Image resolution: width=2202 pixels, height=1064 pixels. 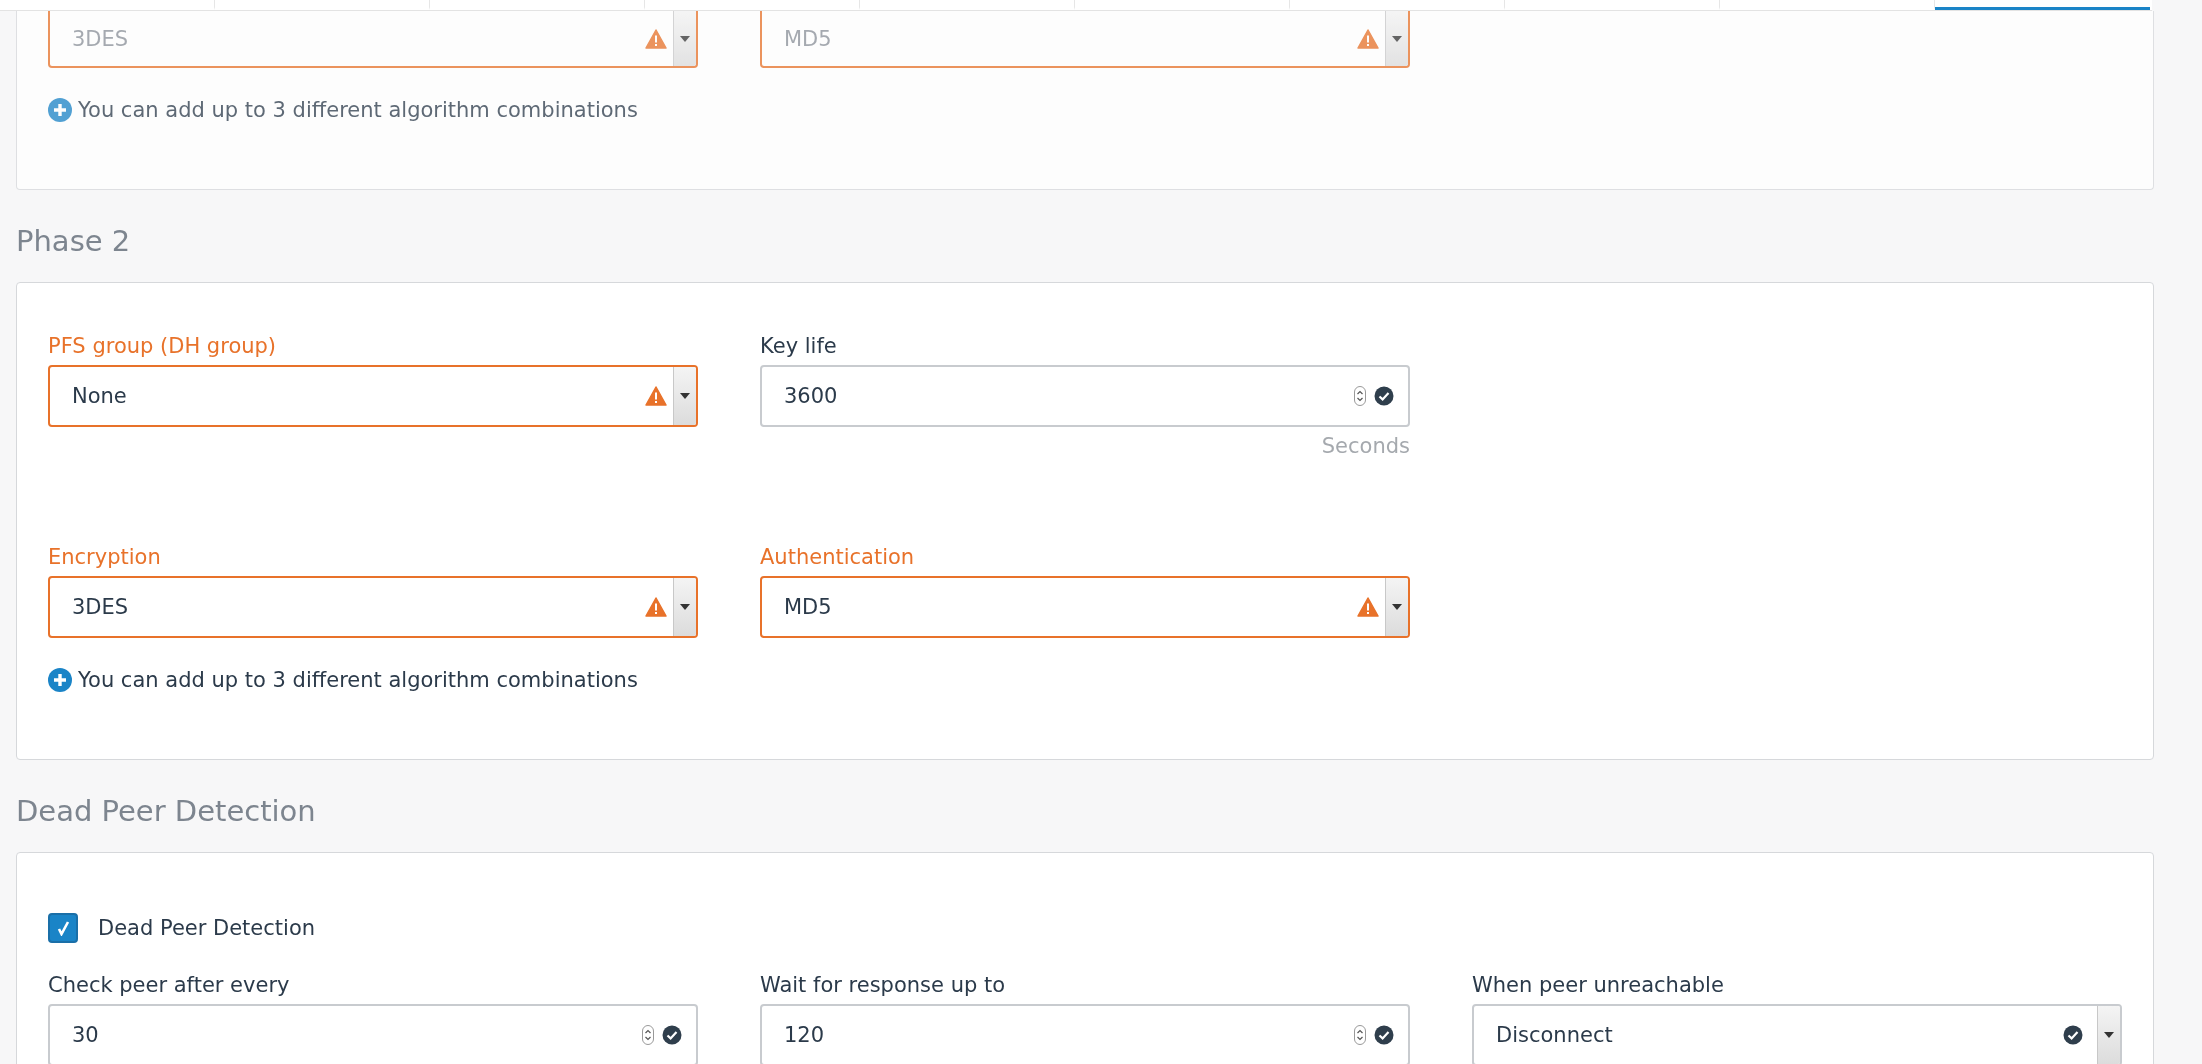 I want to click on checkbox, so click(x=63, y=928).